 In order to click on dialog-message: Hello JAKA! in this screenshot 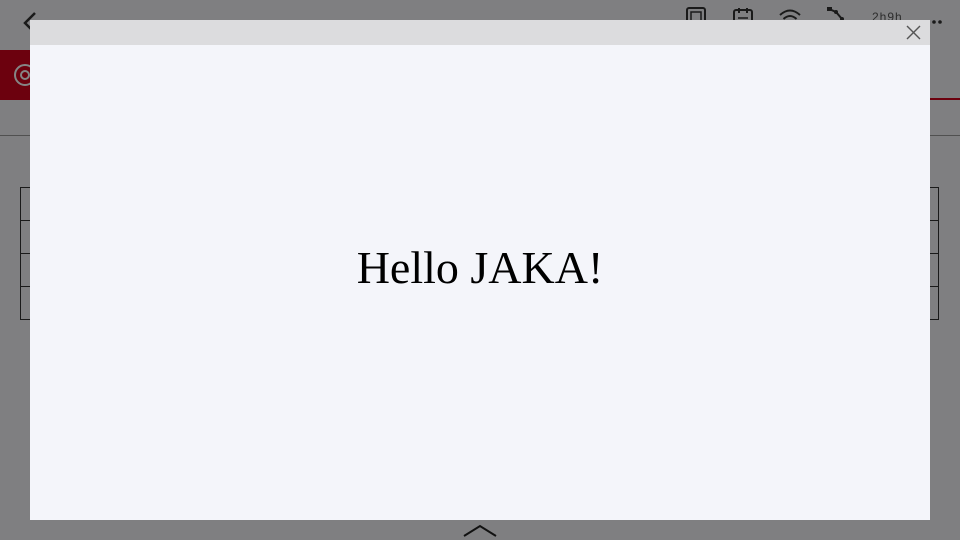, I will do `click(480, 267)`.